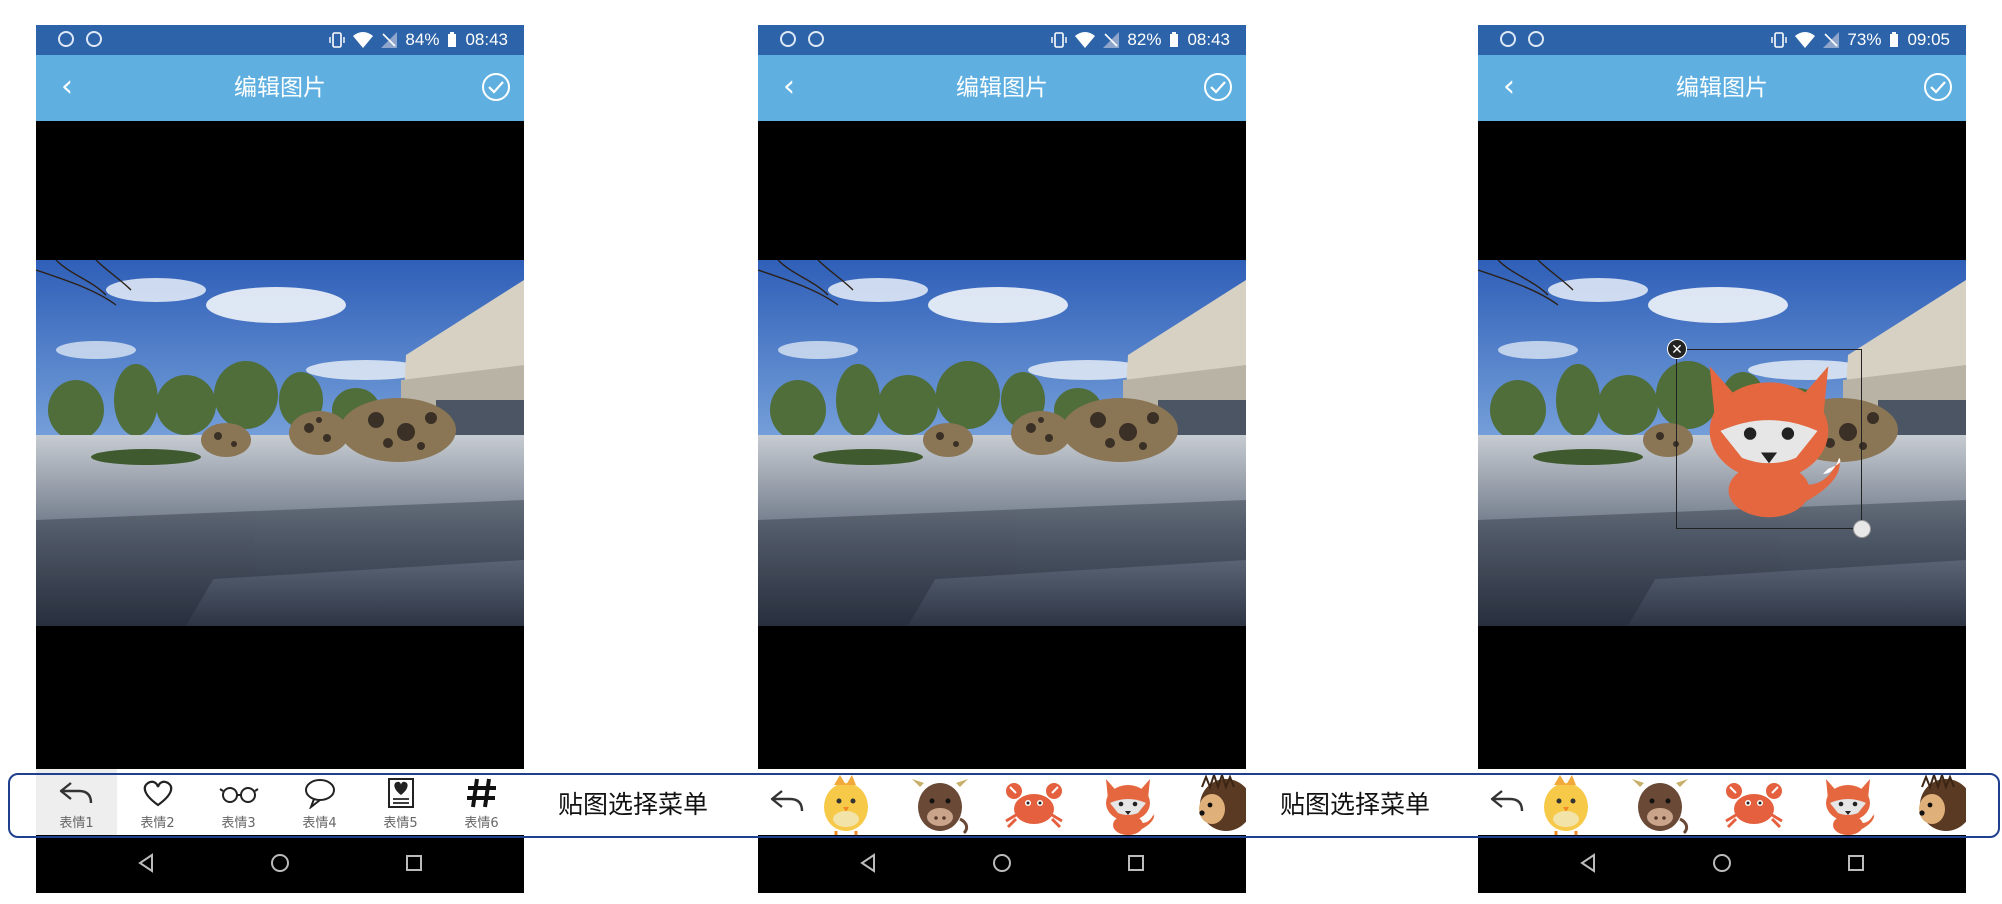 Image resolution: width=2002 pixels, height=904 pixels. Describe the element at coordinates (1144, 39) in the screenshot. I see `battery-percent: 82%` at that location.